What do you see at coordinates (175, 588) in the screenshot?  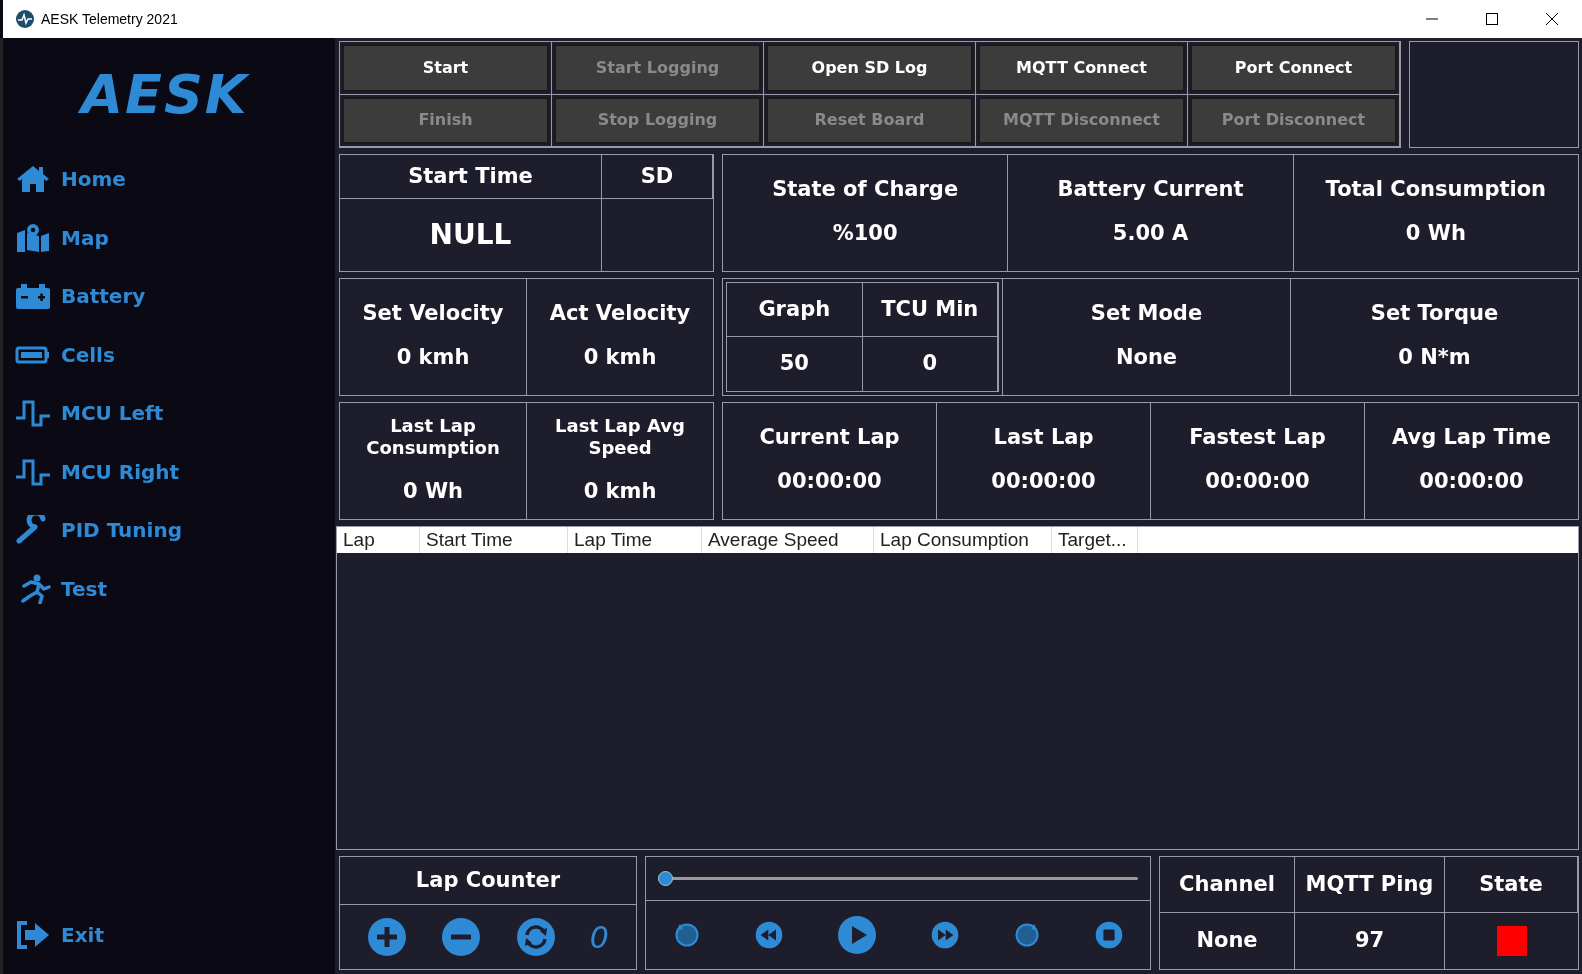 I see `nav-item: Test` at bounding box center [175, 588].